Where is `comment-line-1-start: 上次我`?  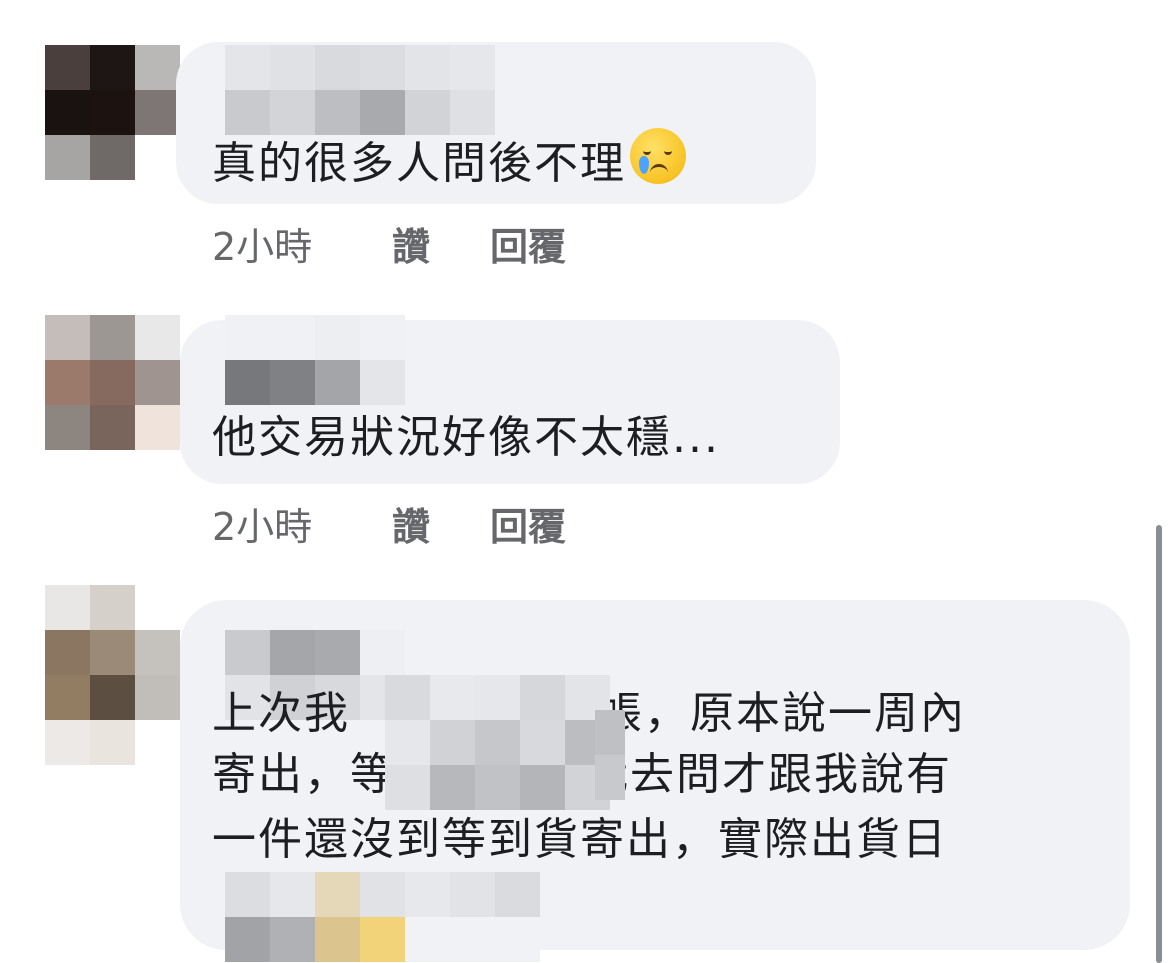
comment-line-1-start: 上次我 is located at coordinates (281, 713).